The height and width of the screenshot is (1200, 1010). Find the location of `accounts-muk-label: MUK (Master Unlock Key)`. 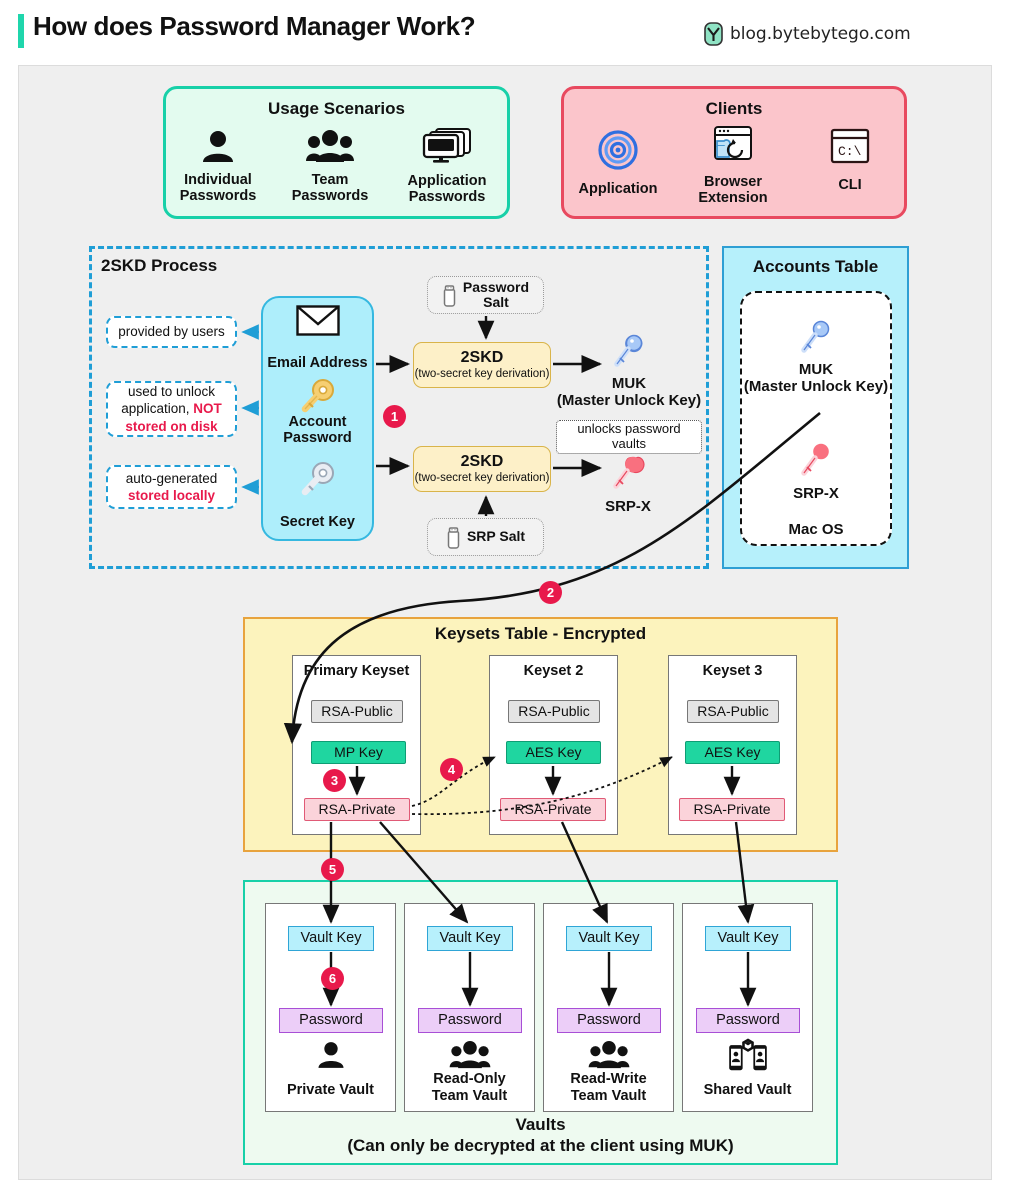

accounts-muk-label: MUK (Master Unlock Key) is located at coordinates (816, 378).